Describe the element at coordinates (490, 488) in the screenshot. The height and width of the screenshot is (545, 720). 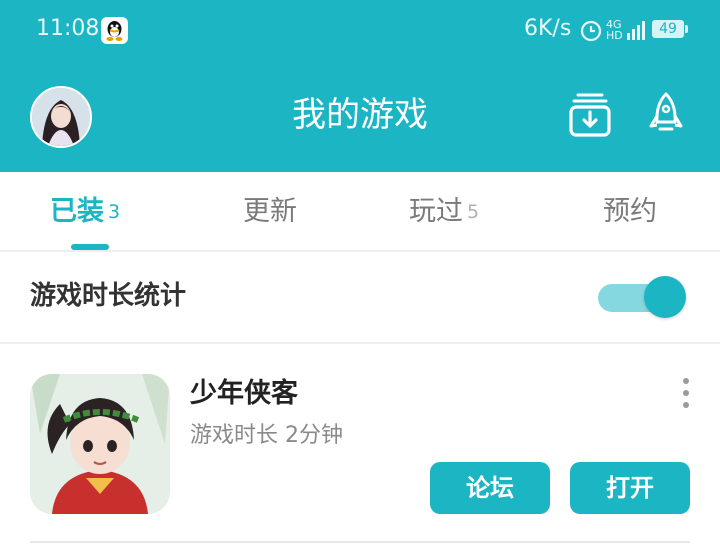
I see `forum-button: 论坛` at that location.